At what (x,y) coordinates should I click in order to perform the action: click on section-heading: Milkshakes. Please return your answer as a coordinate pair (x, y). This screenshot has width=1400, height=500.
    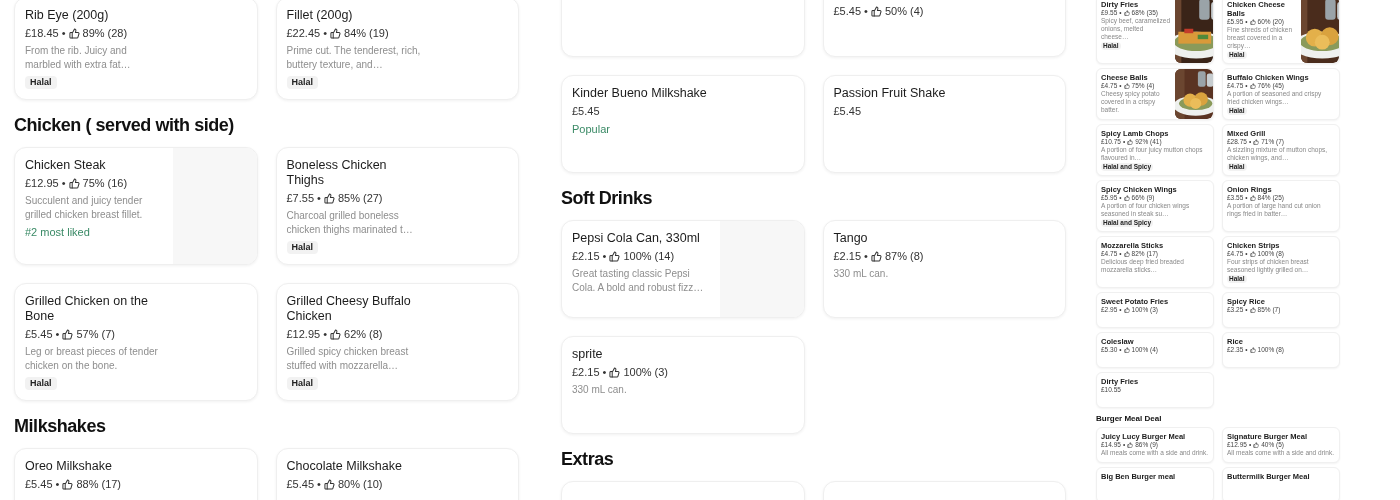
    Looking at the image, I should click on (60, 426).